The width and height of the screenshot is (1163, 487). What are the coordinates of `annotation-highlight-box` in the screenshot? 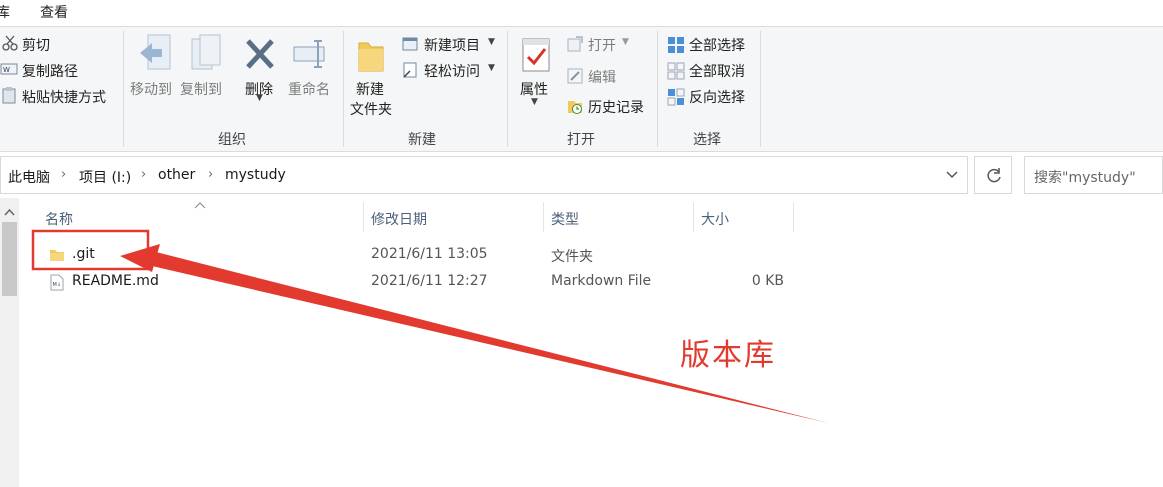 It's located at (90, 250).